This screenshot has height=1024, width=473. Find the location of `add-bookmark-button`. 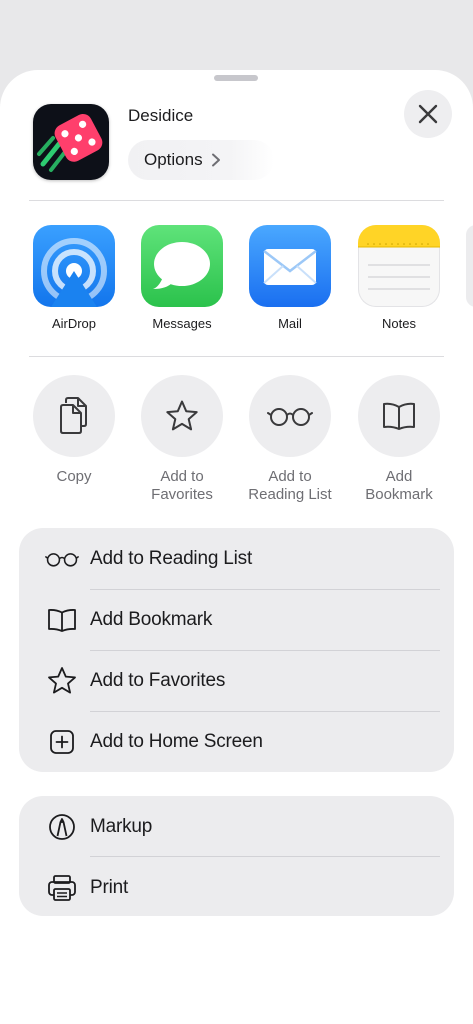

add-bookmark-button is located at coordinates (399, 416).